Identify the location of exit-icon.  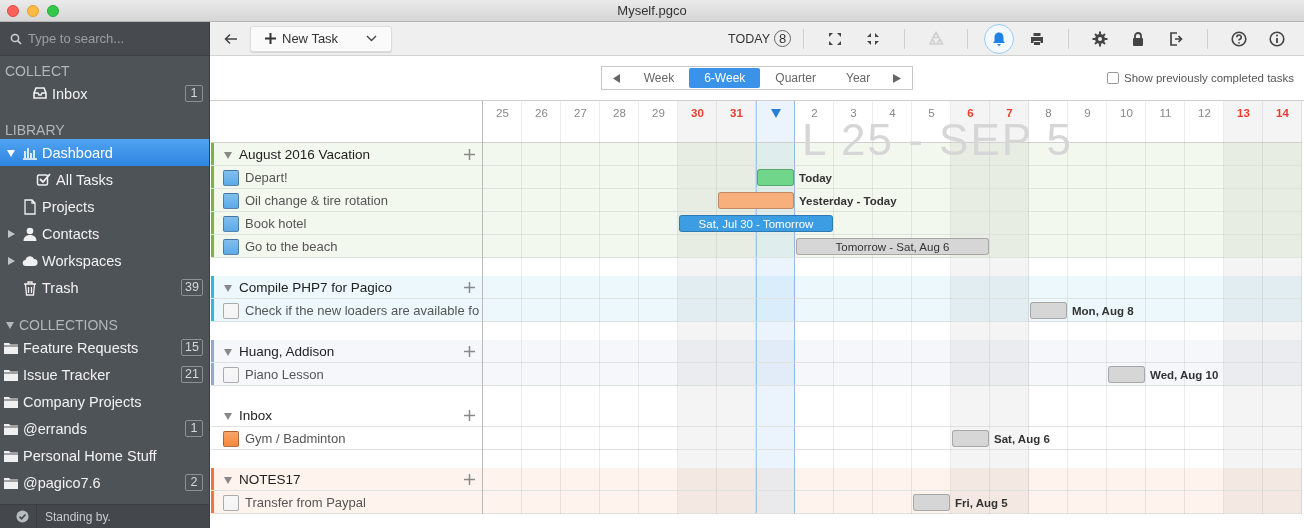
(1176, 38).